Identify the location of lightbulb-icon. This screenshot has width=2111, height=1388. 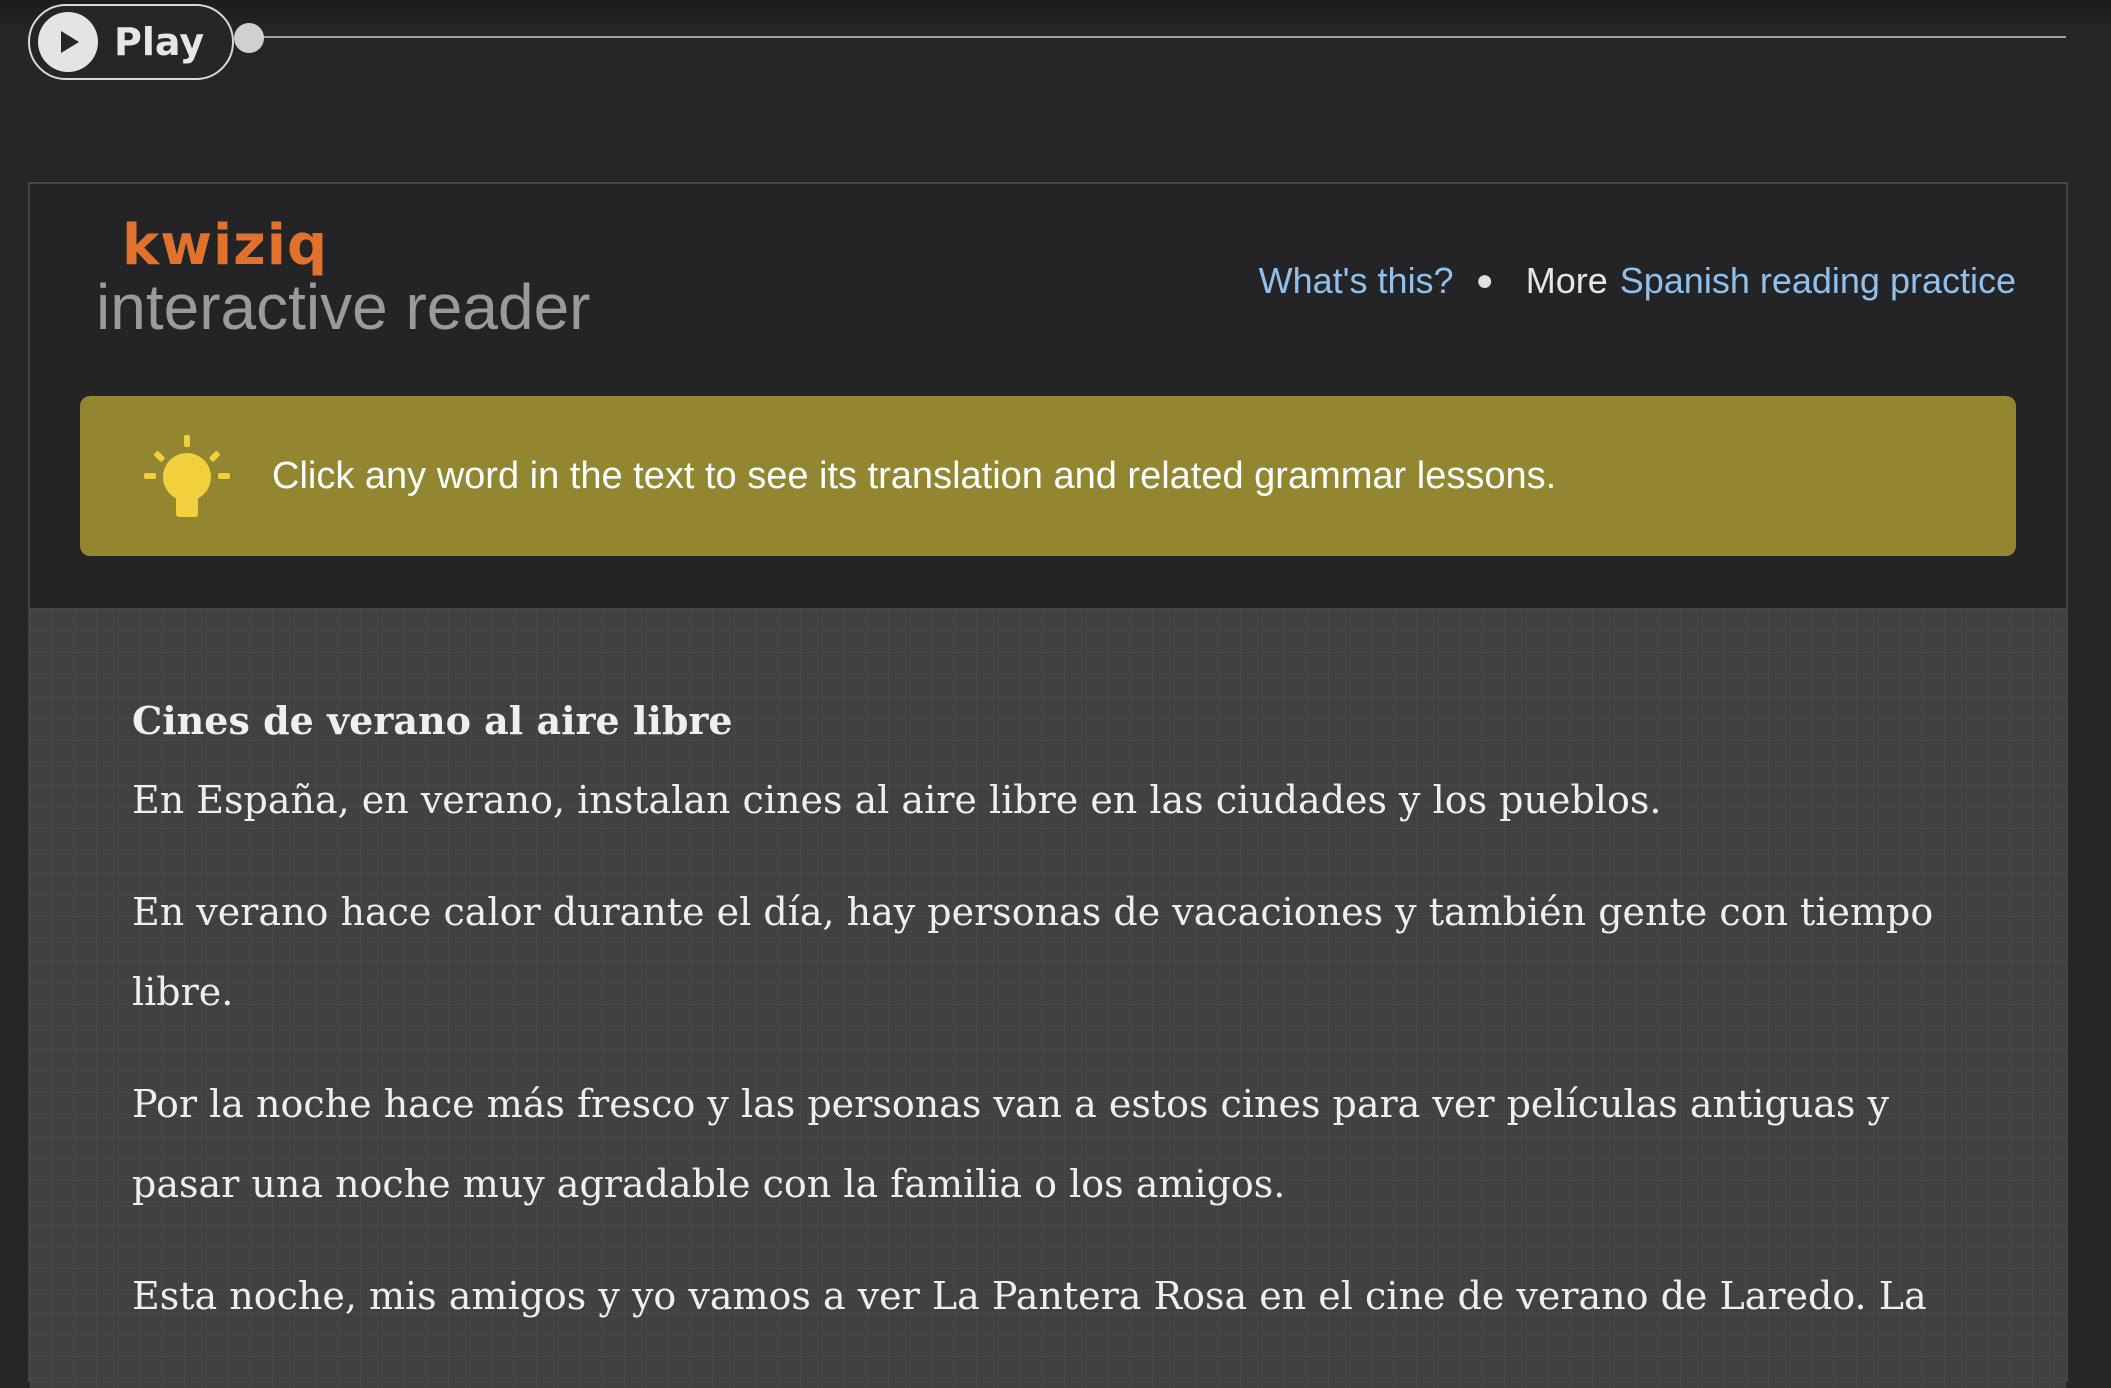
(187, 476).